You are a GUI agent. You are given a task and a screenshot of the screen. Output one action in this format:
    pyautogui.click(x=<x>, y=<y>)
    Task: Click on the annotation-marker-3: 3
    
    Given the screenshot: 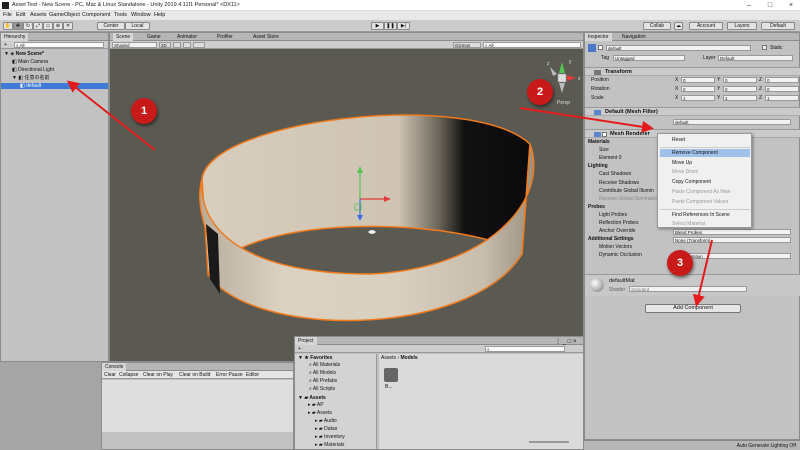 What is the action you would take?
    pyautogui.click(x=680, y=263)
    